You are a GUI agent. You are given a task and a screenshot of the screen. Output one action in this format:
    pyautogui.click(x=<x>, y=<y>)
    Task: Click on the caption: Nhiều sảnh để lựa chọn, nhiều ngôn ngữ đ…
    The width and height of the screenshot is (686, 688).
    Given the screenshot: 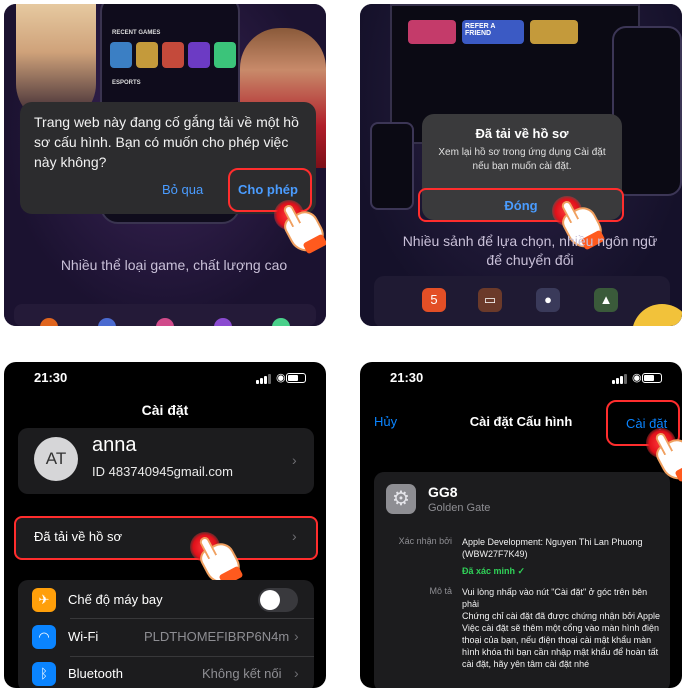 What is the action you would take?
    pyautogui.click(x=530, y=250)
    